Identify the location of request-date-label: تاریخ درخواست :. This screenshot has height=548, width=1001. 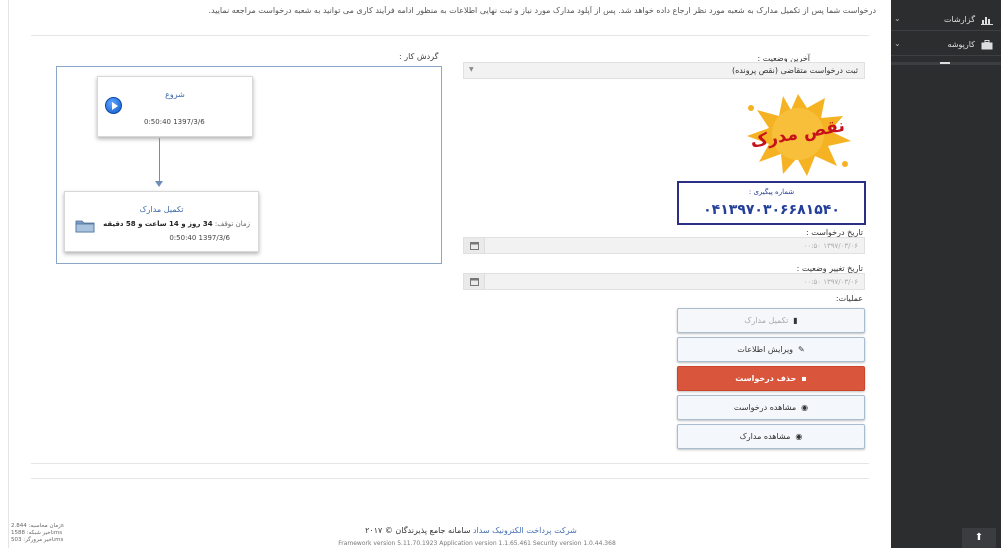
(834, 232).